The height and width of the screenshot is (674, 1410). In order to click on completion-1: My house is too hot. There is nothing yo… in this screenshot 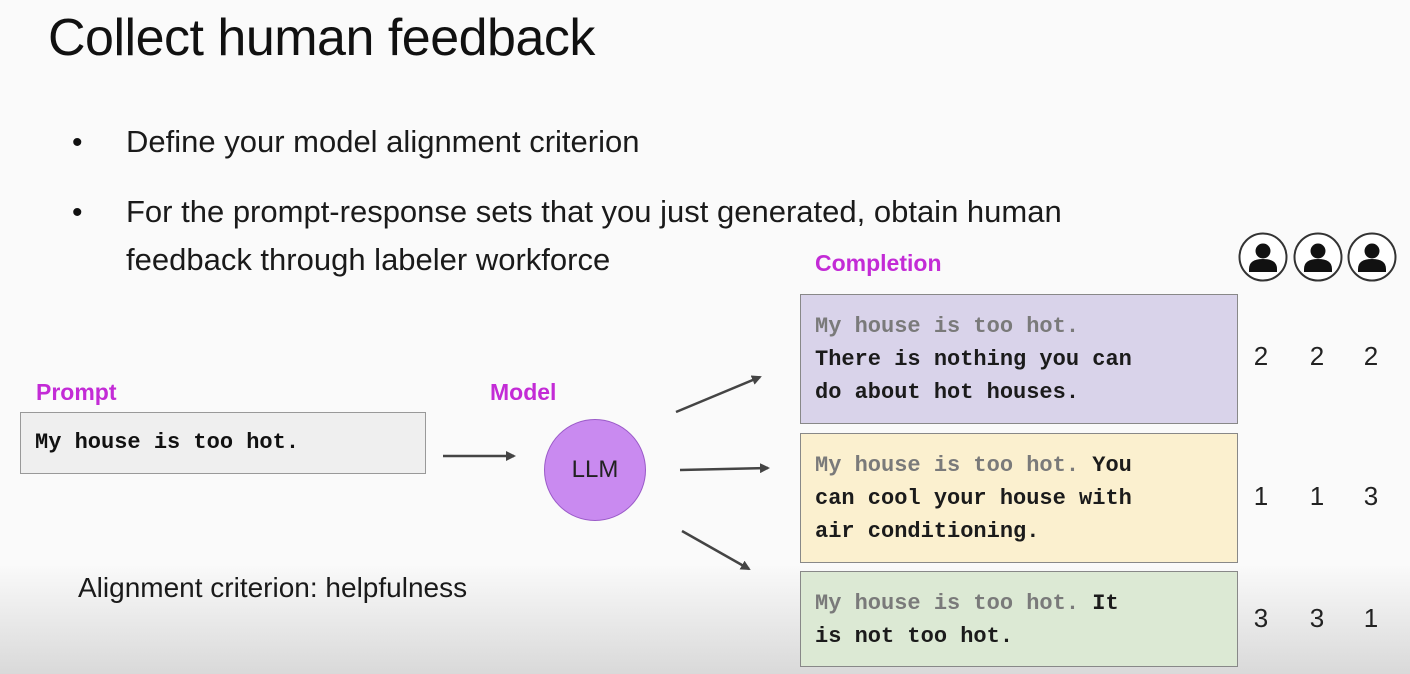, I will do `click(1019, 359)`.